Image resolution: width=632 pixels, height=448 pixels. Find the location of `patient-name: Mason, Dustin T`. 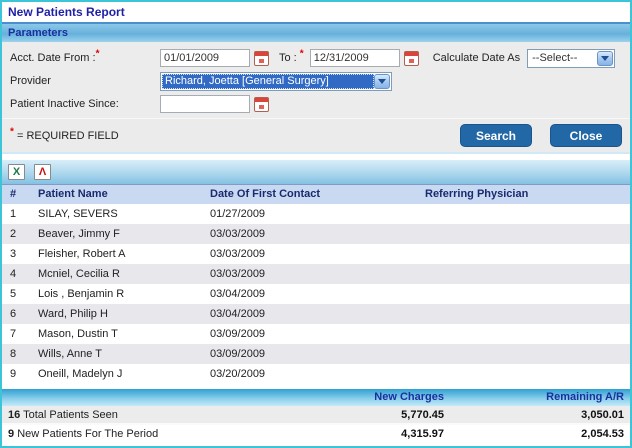

patient-name: Mason, Dustin T is located at coordinates (78, 334).